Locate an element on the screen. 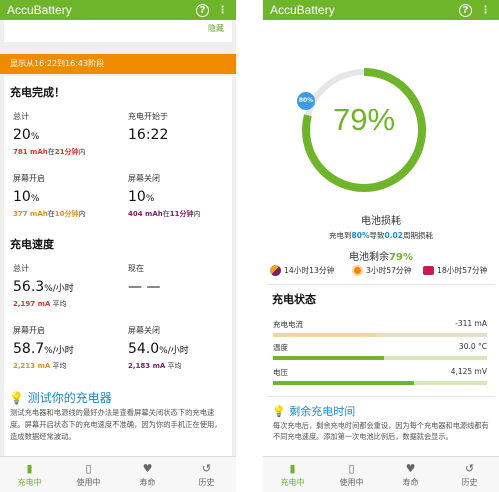 The image size is (499, 492). mixed-usage-icon is located at coordinates (275, 270).